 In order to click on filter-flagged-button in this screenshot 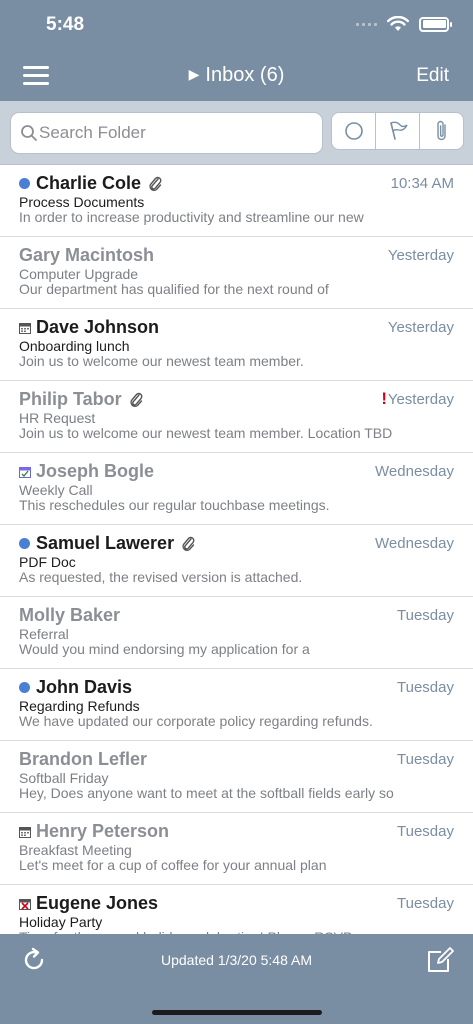, I will do `click(398, 131)`.